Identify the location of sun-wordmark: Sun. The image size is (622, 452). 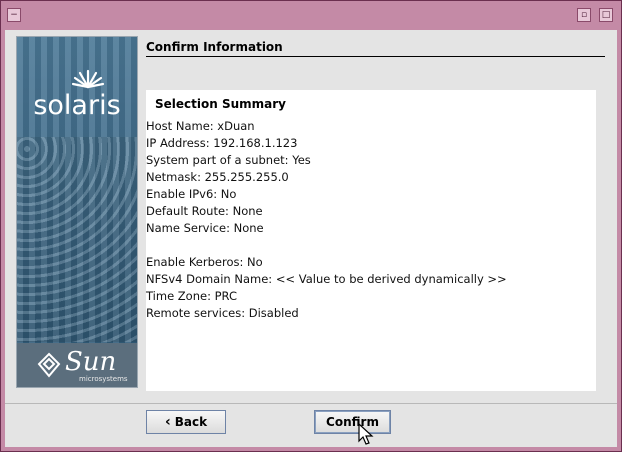
(91, 362).